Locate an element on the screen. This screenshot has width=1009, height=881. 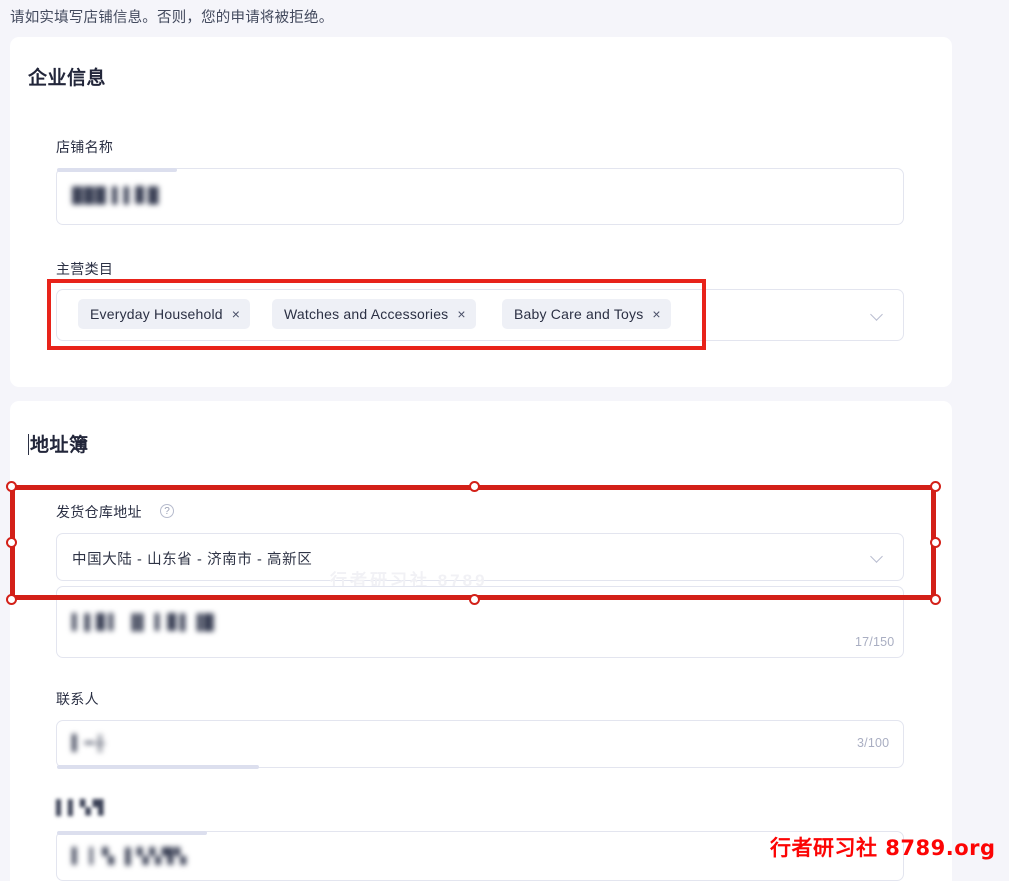
detail-address-counter: 17/150 is located at coordinates (875, 642).